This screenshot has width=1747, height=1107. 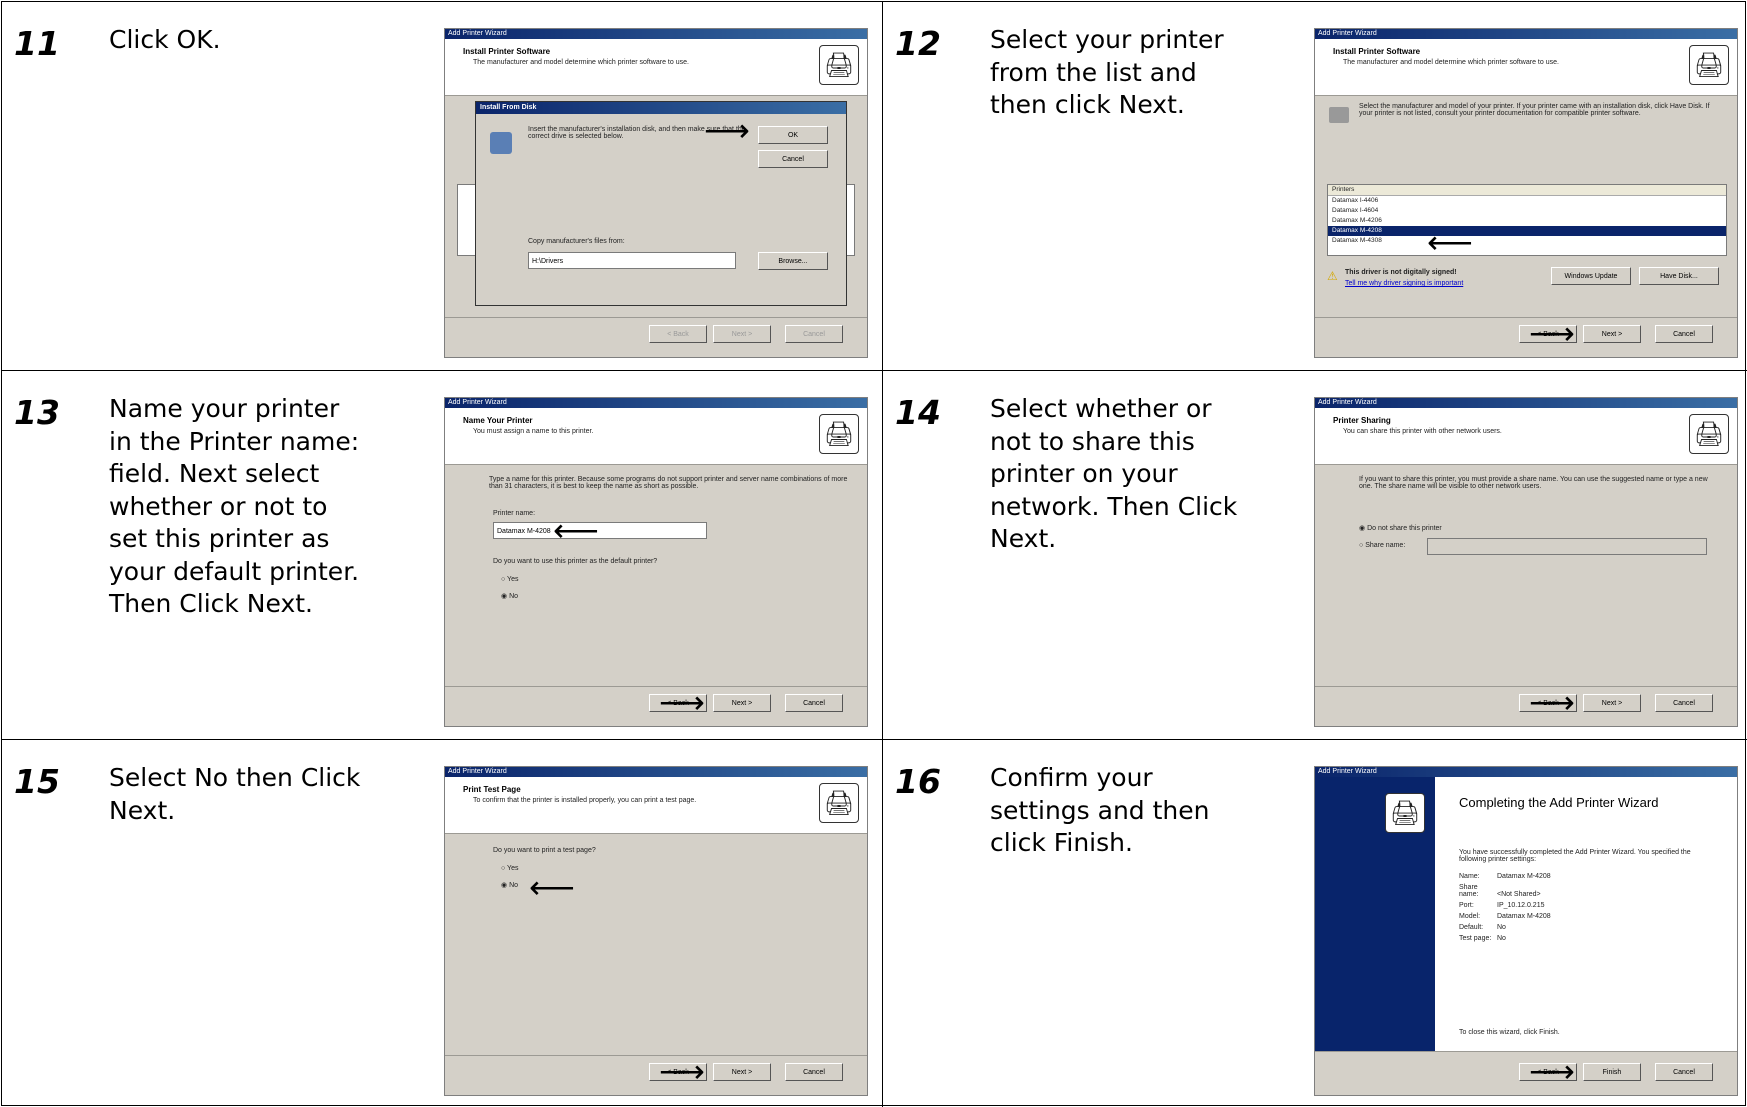 I want to click on setting-key: Share name:, so click(x=1469, y=891).